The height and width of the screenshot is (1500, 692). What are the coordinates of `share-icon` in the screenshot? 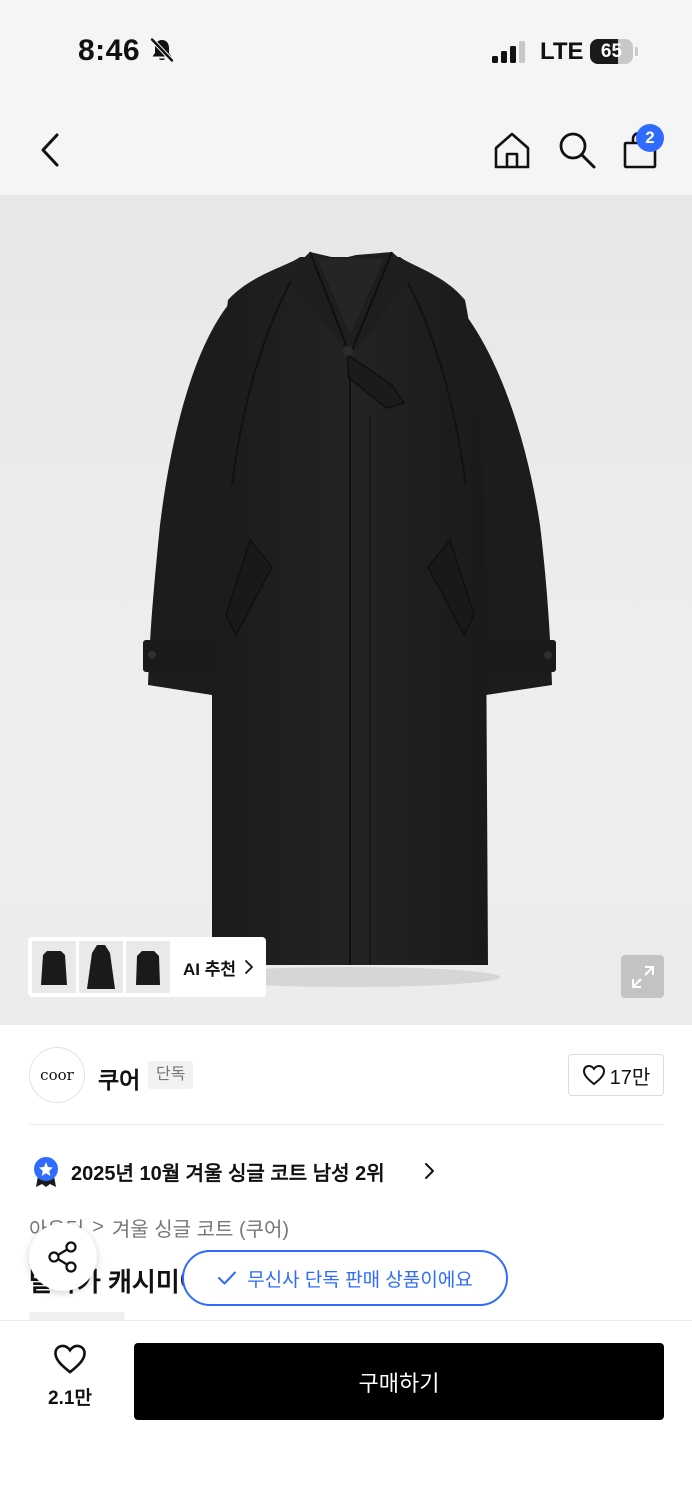 It's located at (62, 1257).